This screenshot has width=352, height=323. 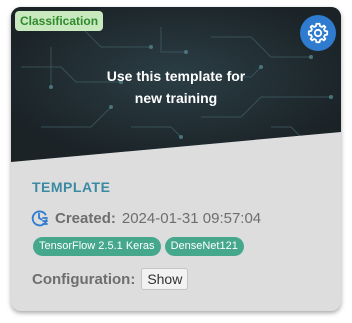 I want to click on tag-model: DenseNet121, so click(x=204, y=246).